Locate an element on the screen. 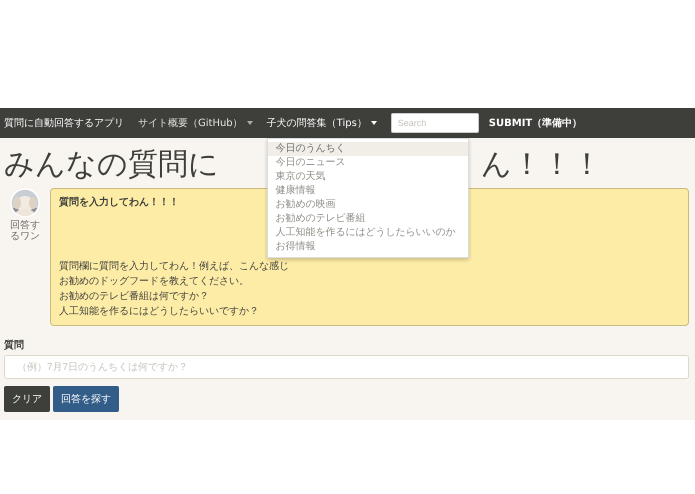 The height and width of the screenshot is (494, 695). dropdown-item: お勧めのテレビ番組 is located at coordinates (368, 219).